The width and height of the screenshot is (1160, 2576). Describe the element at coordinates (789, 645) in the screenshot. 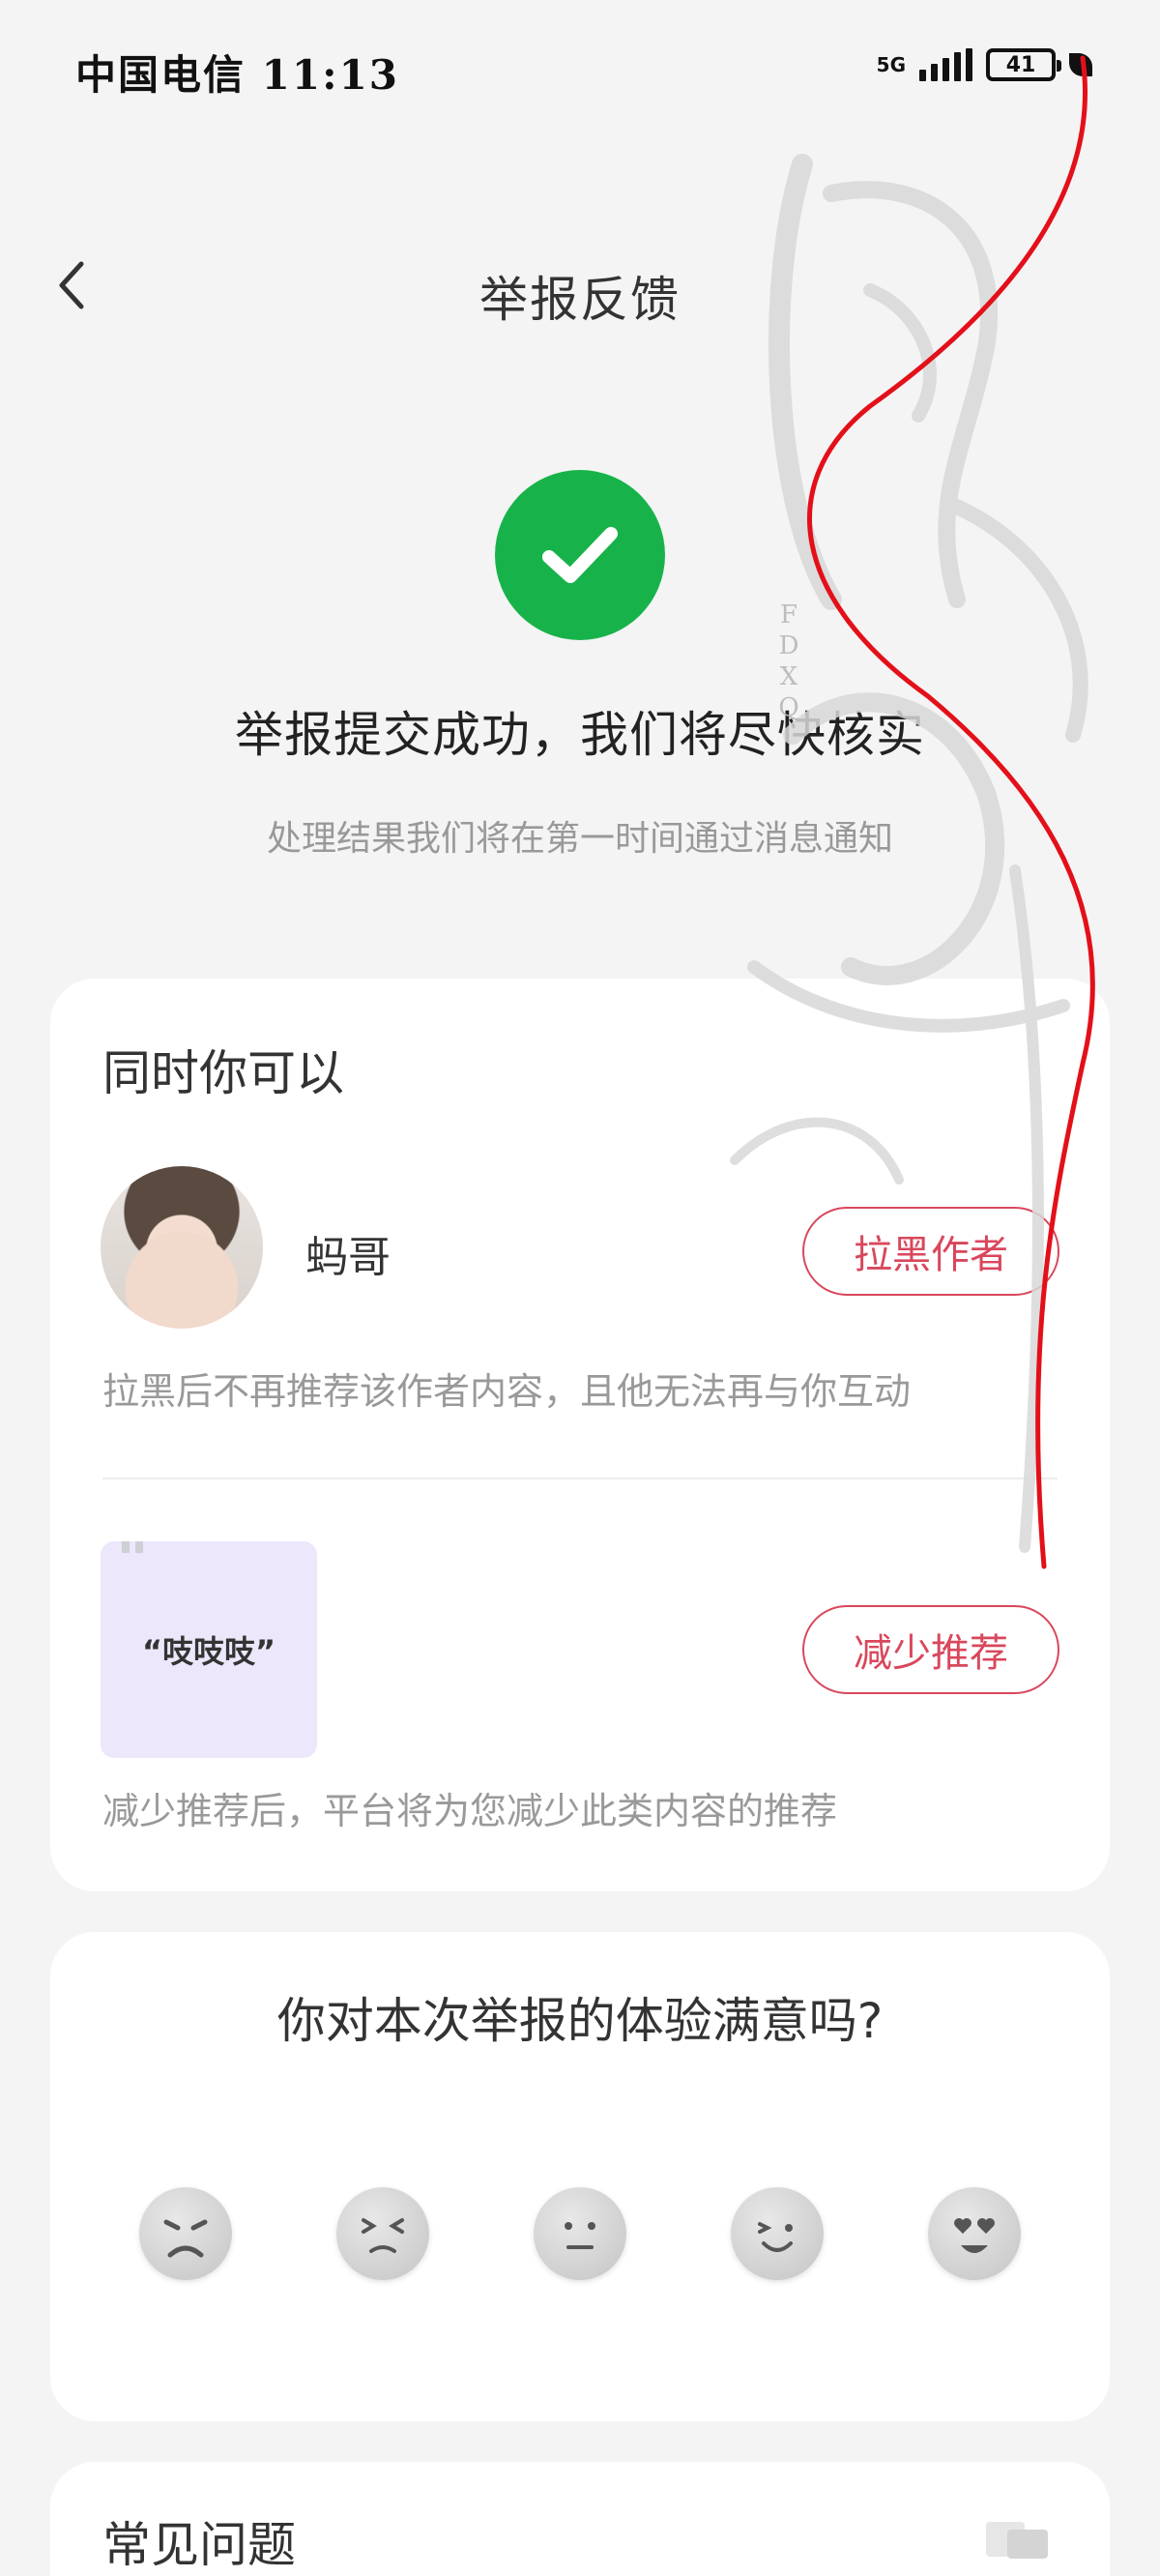

I see `watermark-letter: D` at that location.